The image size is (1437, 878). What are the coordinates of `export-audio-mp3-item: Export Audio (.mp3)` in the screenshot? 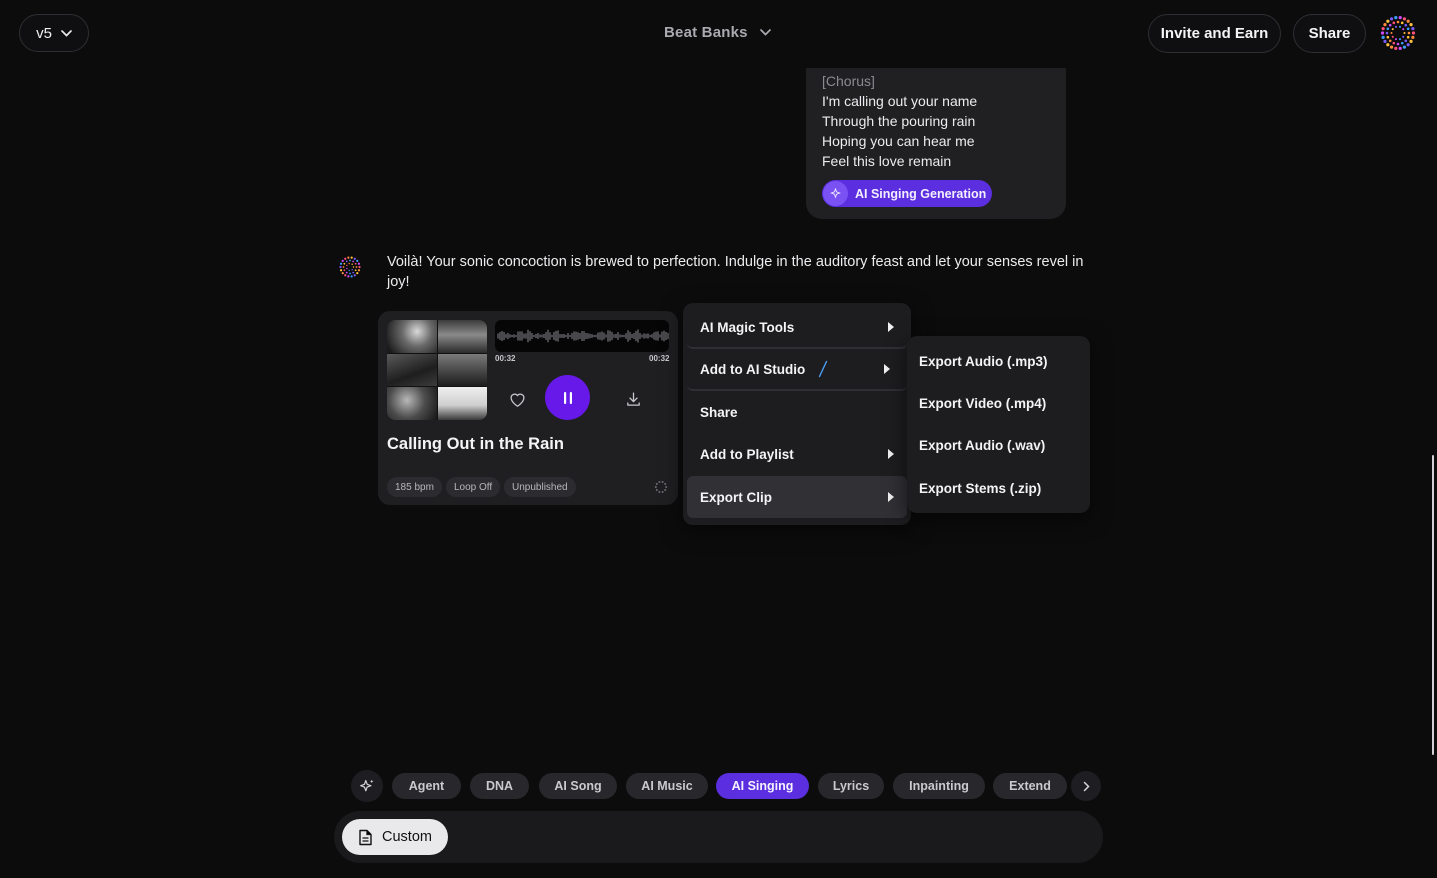 It's located at (998, 361).